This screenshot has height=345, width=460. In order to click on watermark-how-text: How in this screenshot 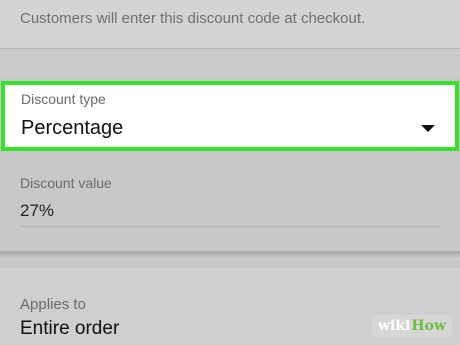, I will do `click(428, 326)`.